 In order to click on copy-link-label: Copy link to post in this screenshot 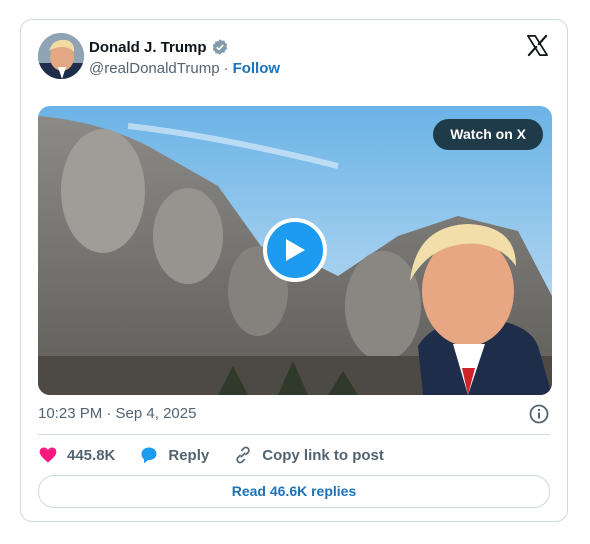, I will do `click(323, 455)`.